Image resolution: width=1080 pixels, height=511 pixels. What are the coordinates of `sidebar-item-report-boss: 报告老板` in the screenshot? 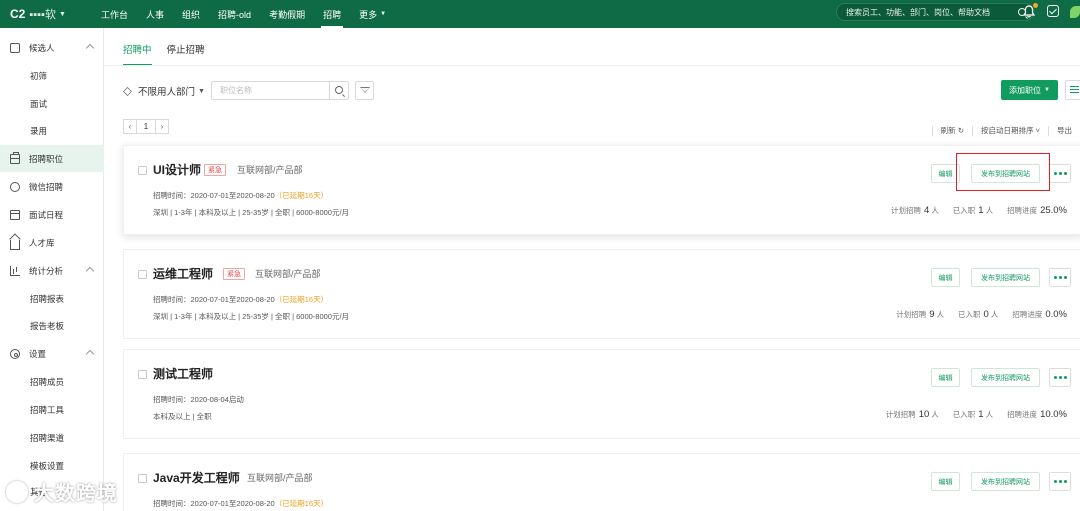 It's located at (52, 325).